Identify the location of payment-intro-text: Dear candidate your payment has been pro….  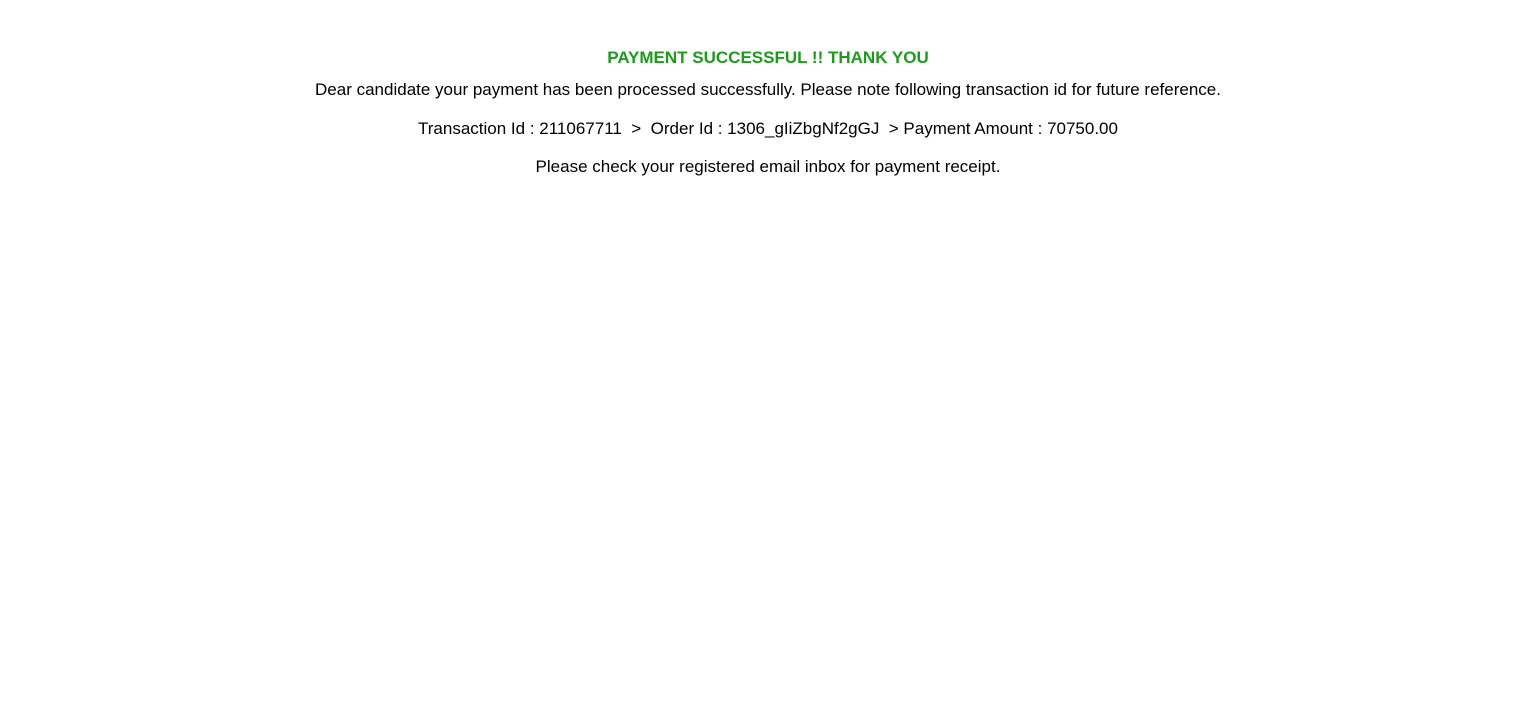
(768, 89).